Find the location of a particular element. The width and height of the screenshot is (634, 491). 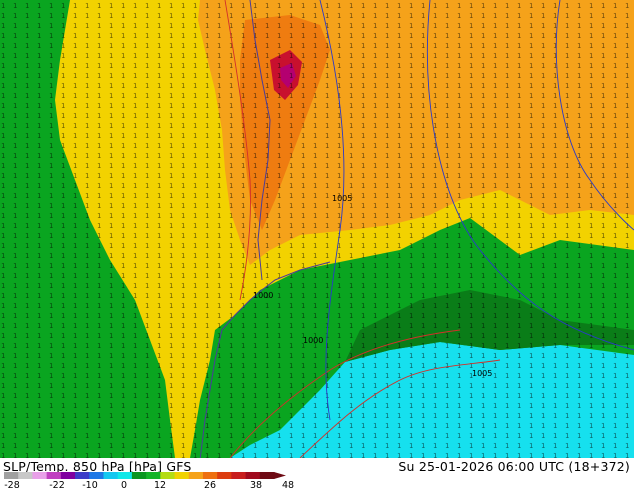

colorbar-tick: -28 is located at coordinates (12, 485).